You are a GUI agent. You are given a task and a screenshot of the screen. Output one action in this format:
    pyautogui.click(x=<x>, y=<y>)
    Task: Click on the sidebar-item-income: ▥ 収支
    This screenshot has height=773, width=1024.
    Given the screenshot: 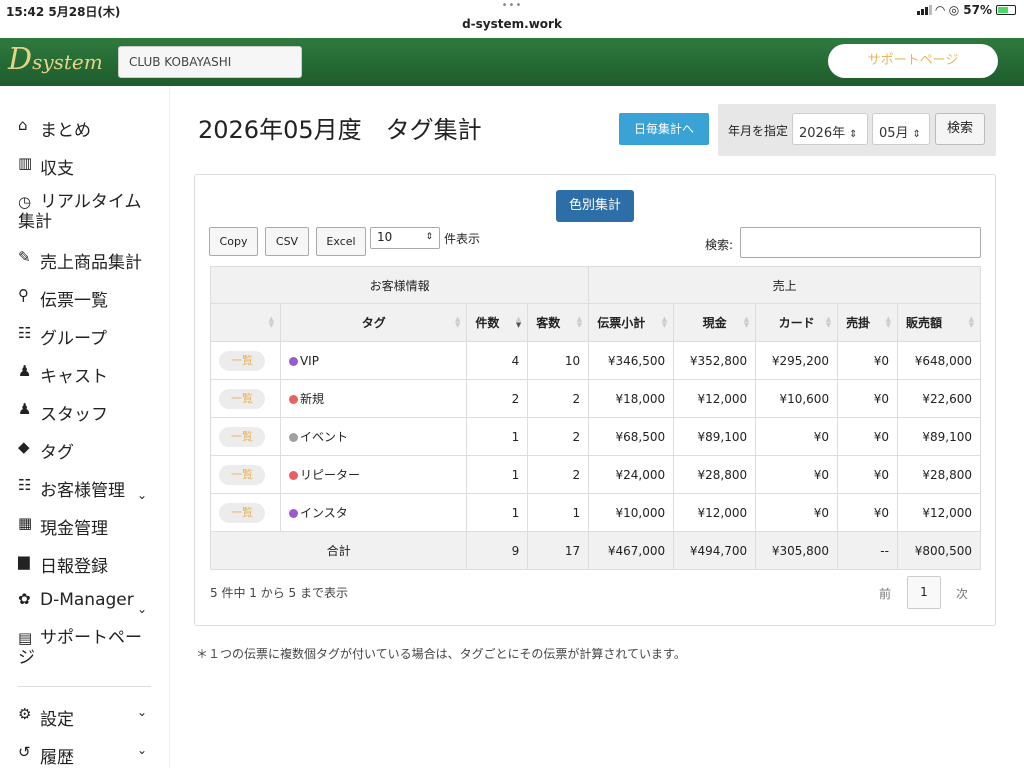 What is the action you would take?
    pyautogui.click(x=84, y=165)
    